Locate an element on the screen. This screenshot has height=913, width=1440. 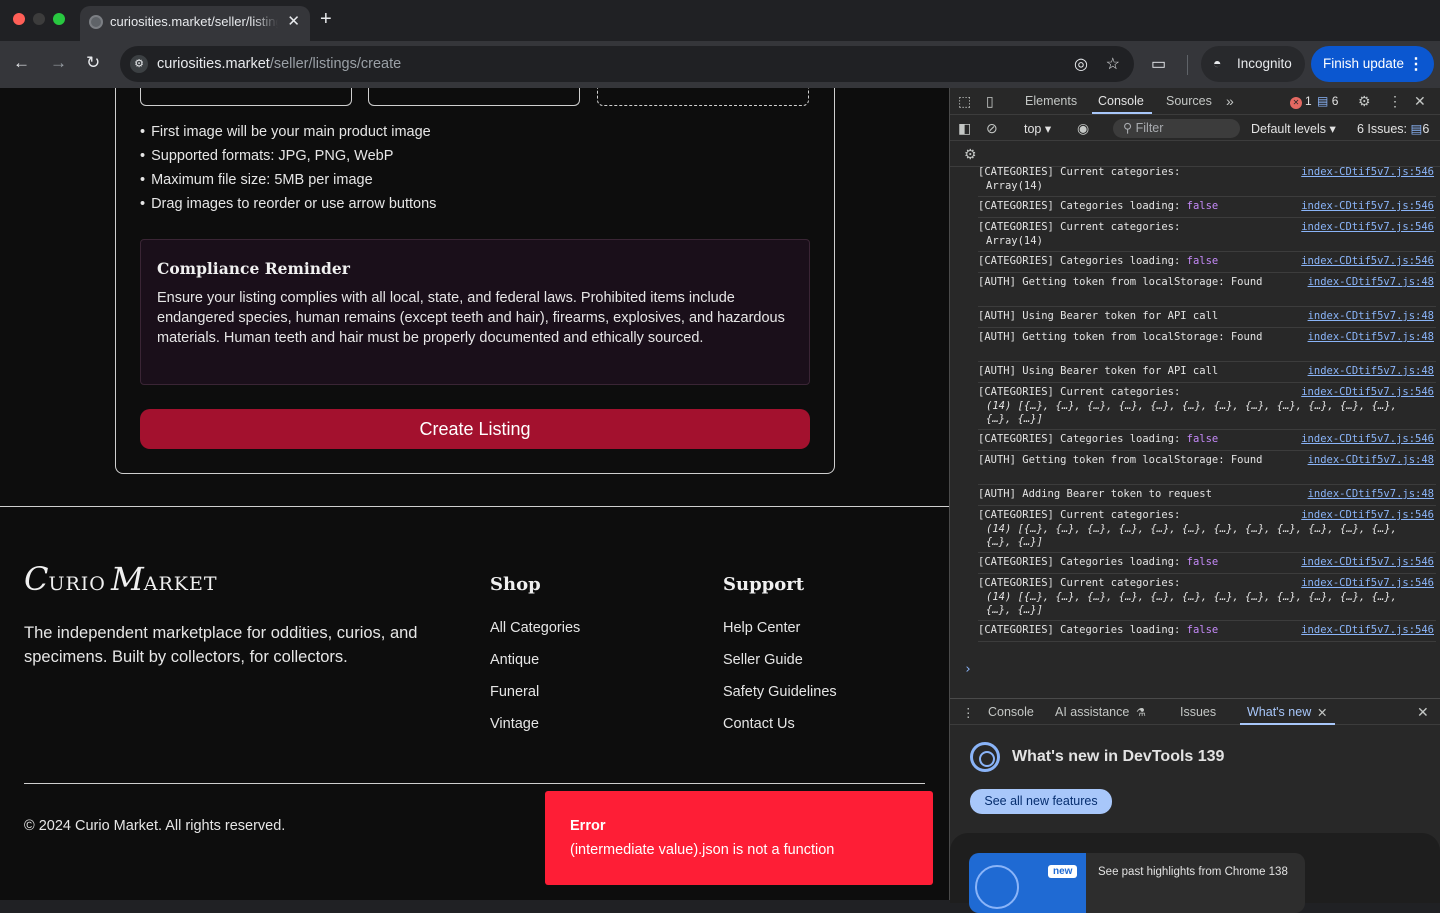
back-icon: ← is located at coordinates (21, 63).